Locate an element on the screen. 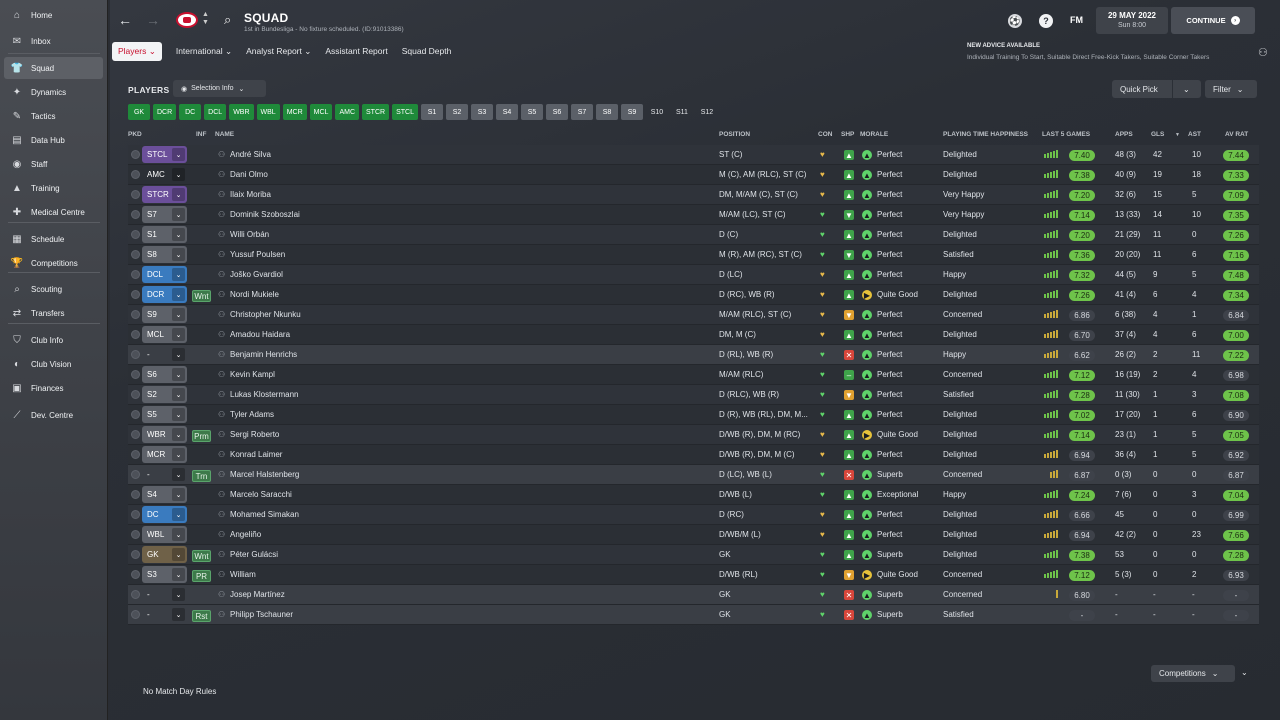  ball-icon: ⚽ is located at coordinates (1015, 21).